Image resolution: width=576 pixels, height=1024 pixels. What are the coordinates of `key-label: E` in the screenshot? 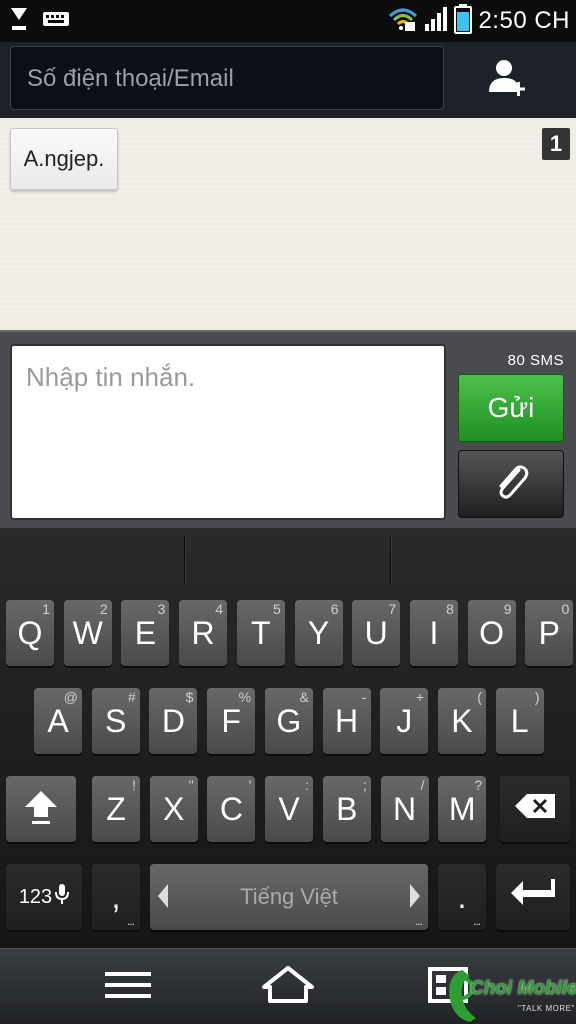 It's located at (145, 632).